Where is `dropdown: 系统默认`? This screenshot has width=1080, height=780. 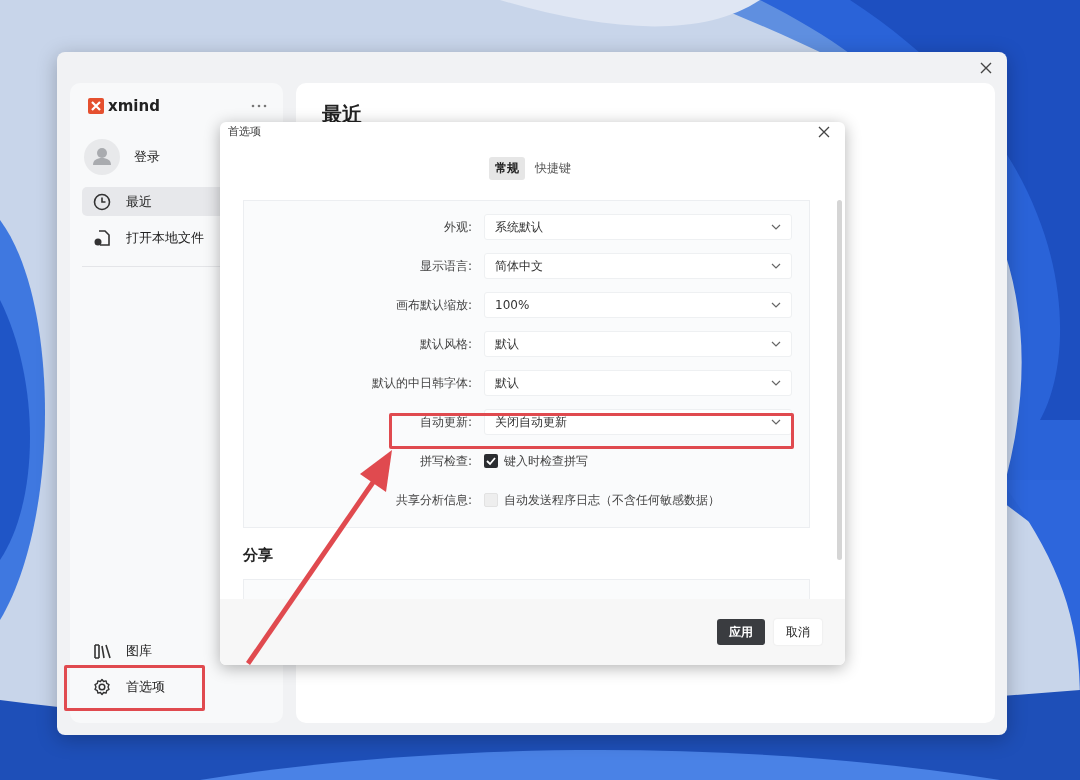
dropdown: 系统默认 is located at coordinates (638, 227).